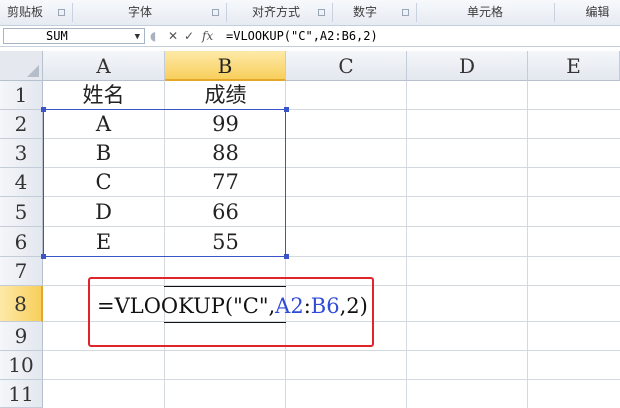  I want to click on column-header-d: D, so click(467, 66).